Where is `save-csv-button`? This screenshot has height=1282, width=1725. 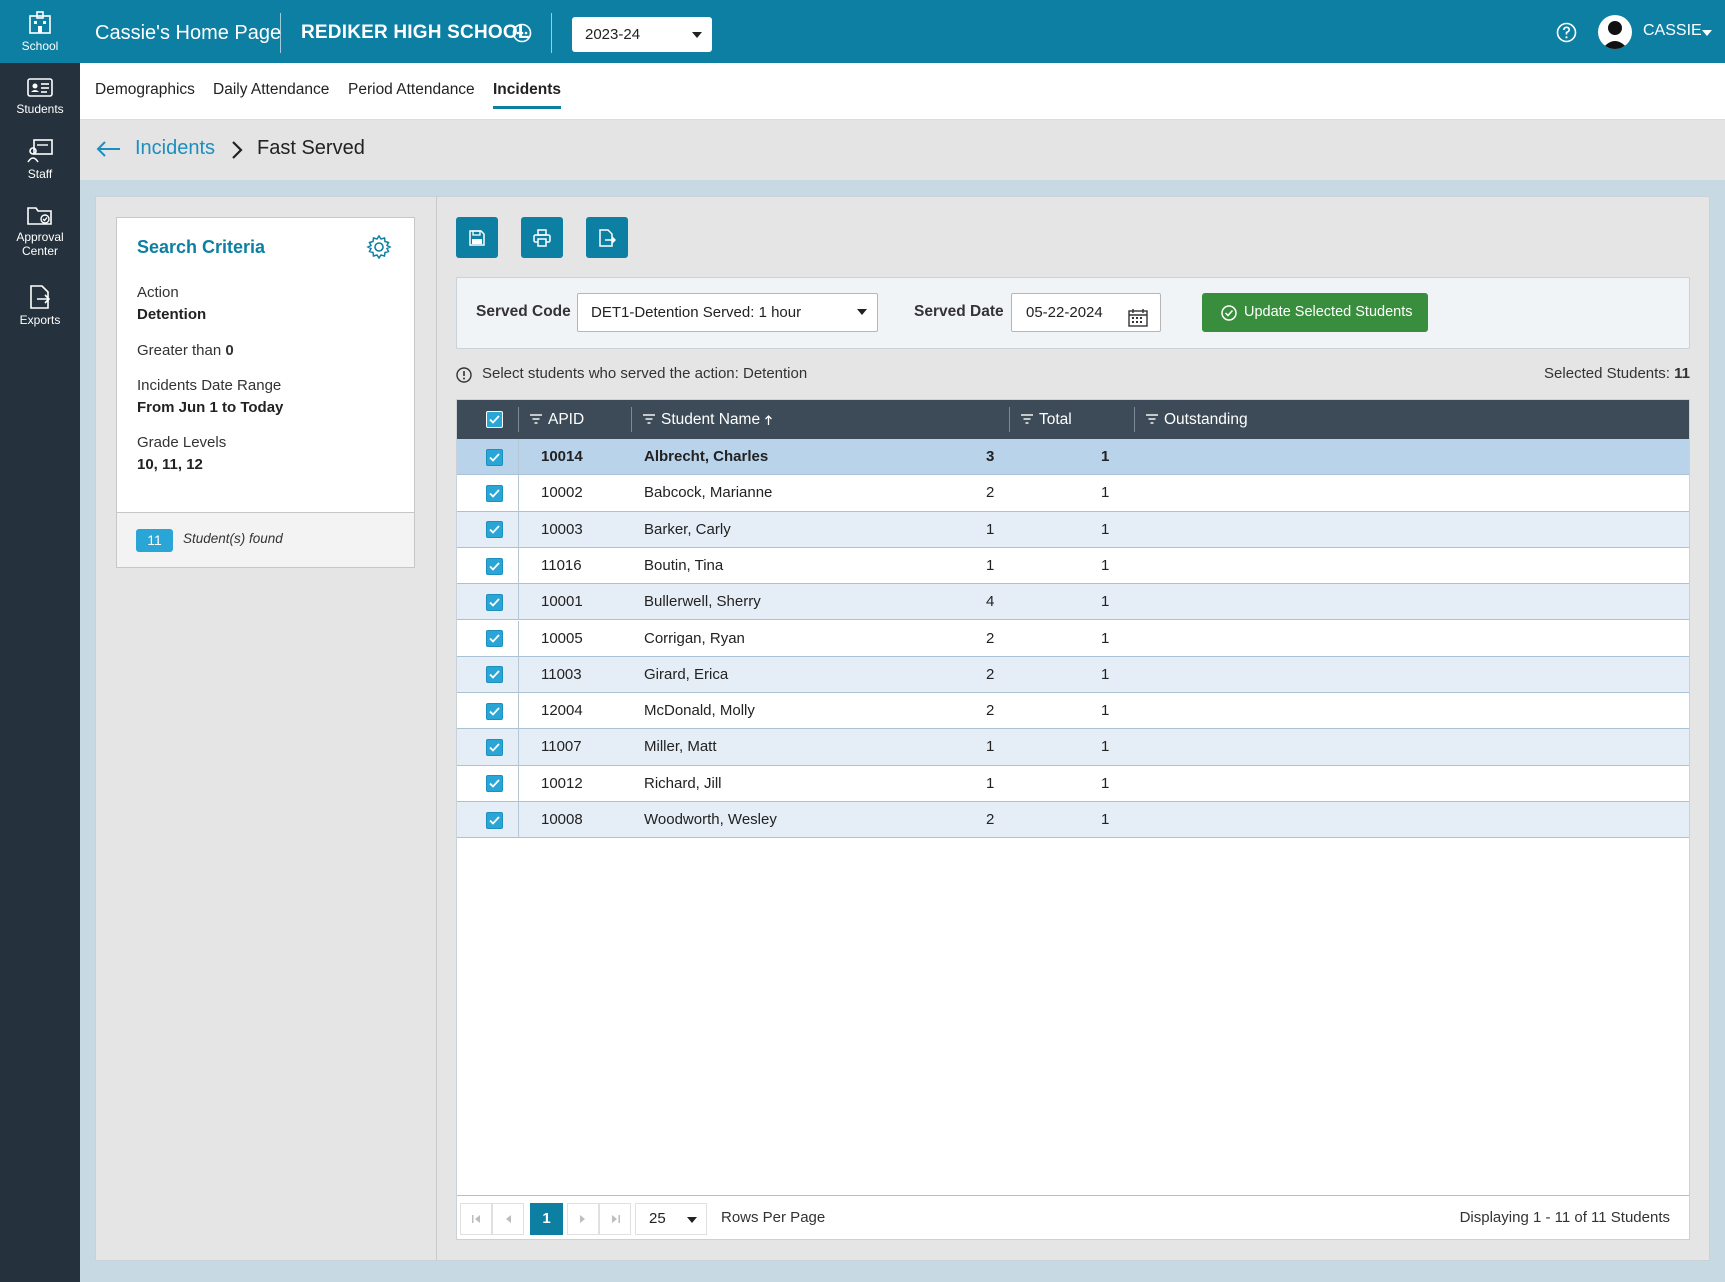 save-csv-button is located at coordinates (477, 237).